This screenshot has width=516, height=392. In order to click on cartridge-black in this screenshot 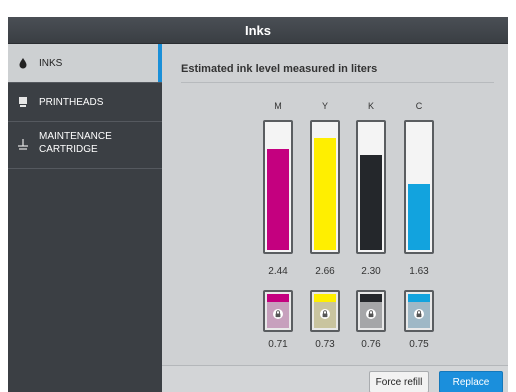, I will do `click(371, 311)`.